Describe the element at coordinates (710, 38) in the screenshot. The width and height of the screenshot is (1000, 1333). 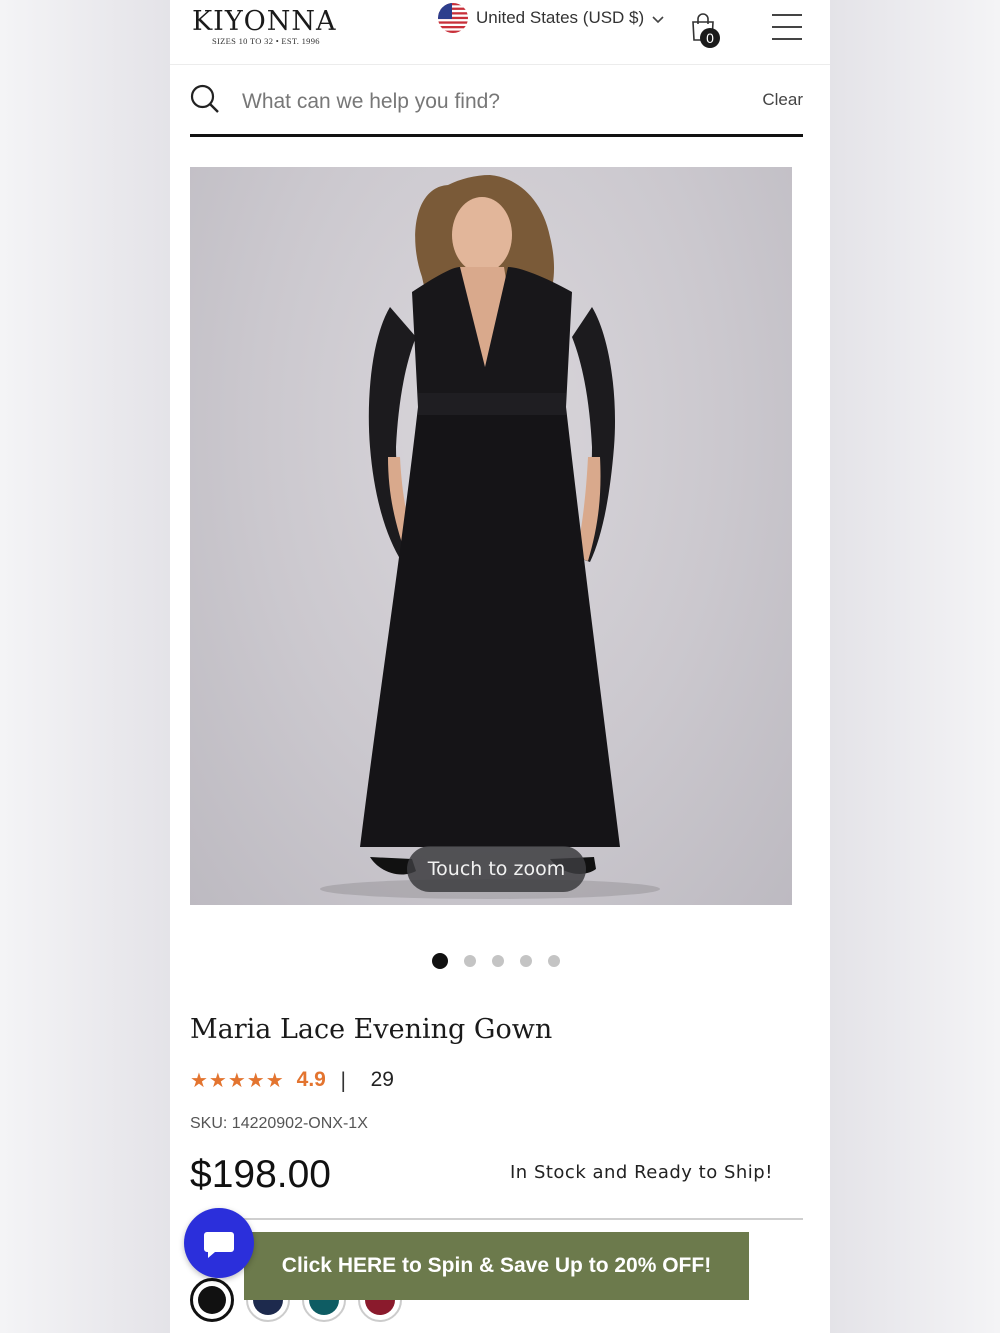
I see `cart-count-badge: 0` at that location.